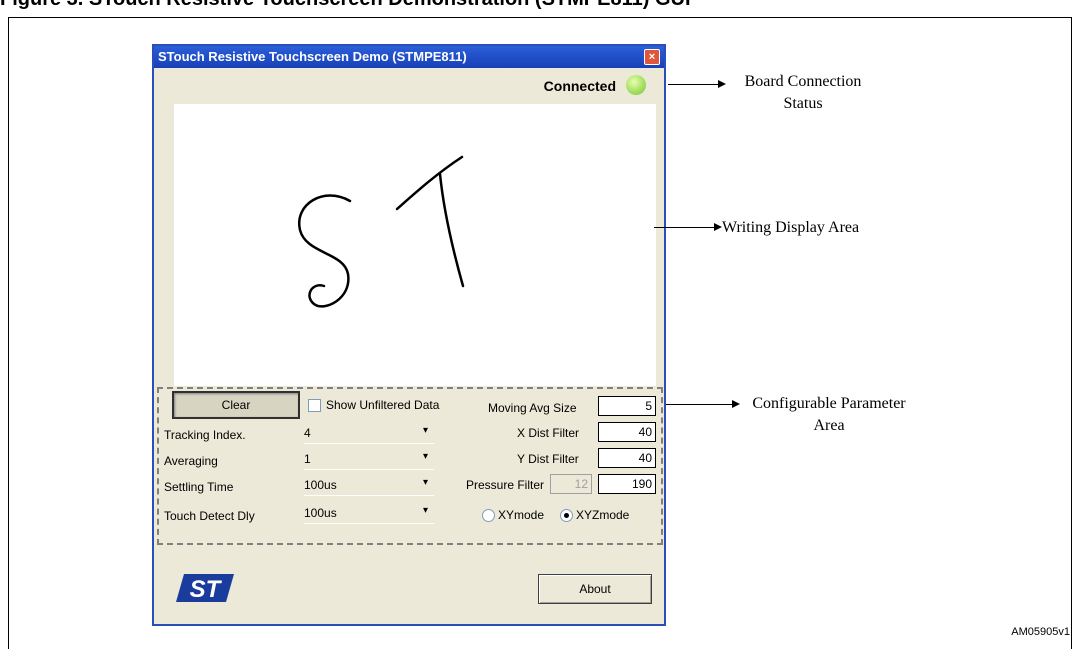 This screenshot has width=1074, height=649. Describe the element at coordinates (718, 227) in the screenshot. I see `arrow-right-icon` at that location.